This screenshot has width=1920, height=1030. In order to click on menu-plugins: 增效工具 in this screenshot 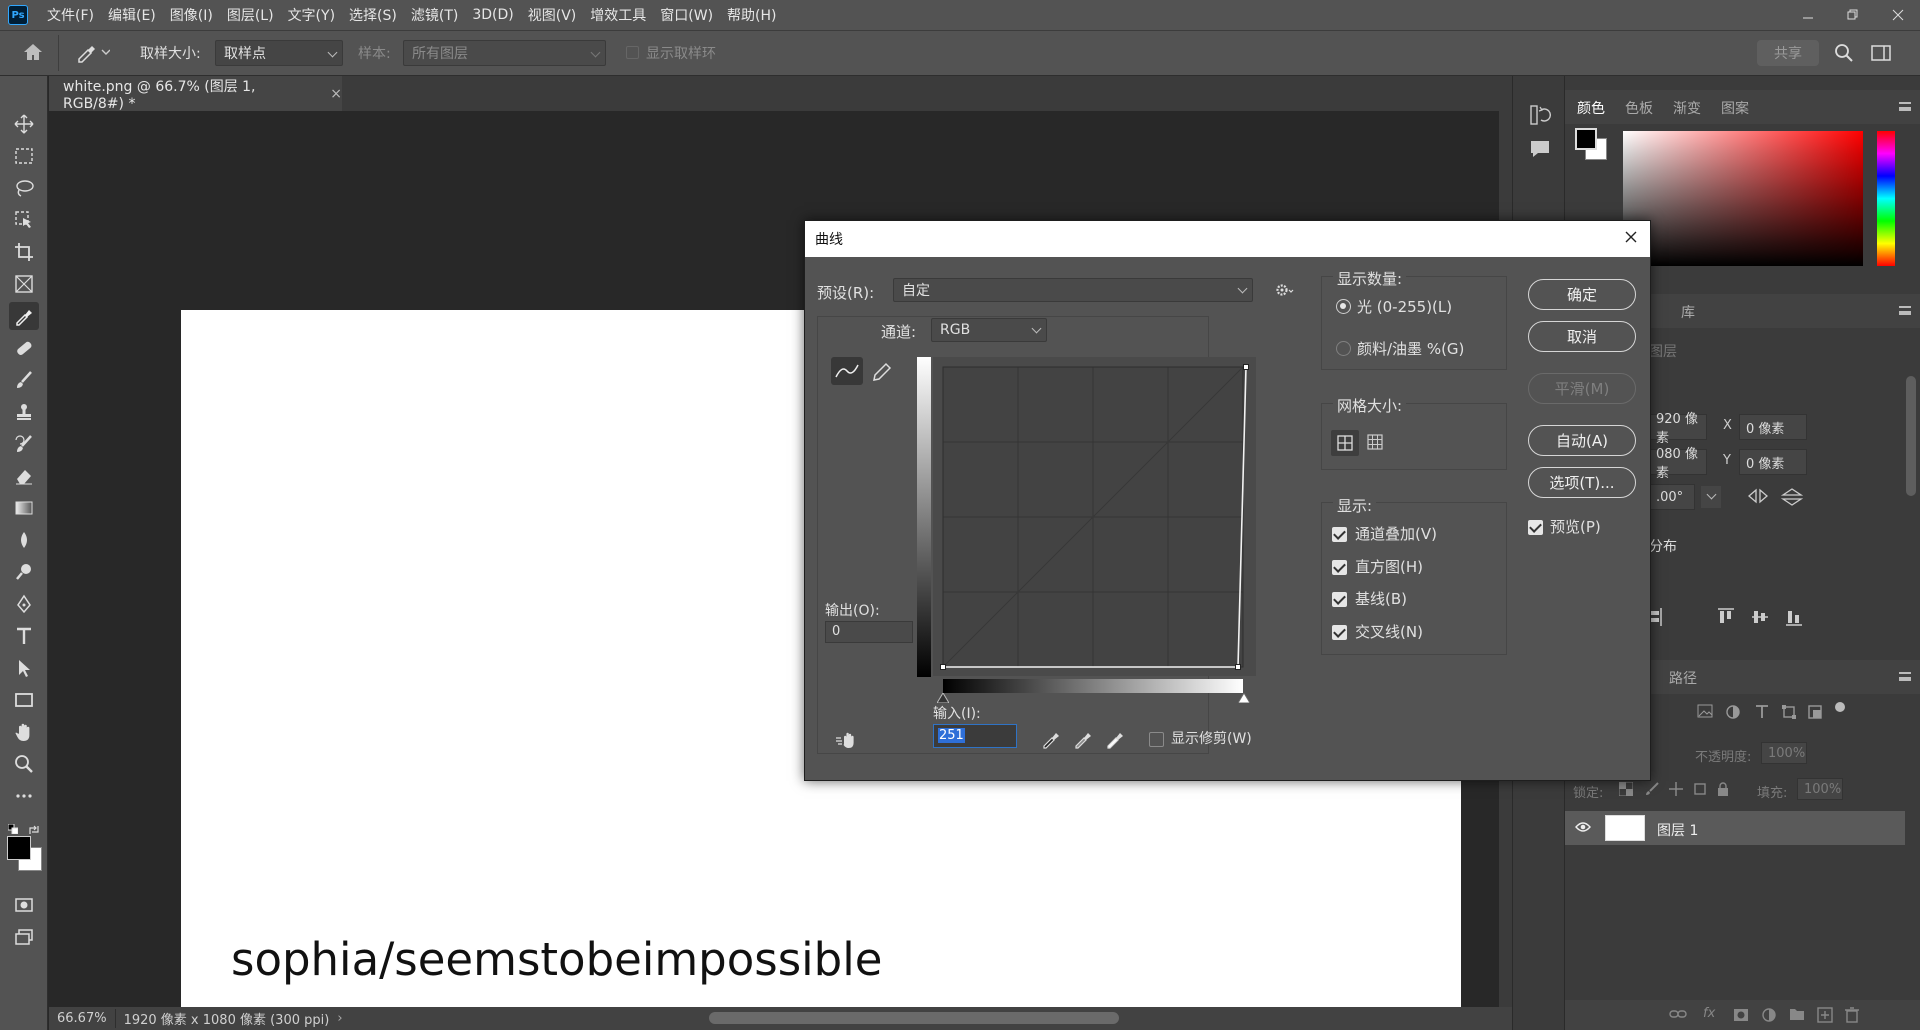, I will do `click(618, 15)`.